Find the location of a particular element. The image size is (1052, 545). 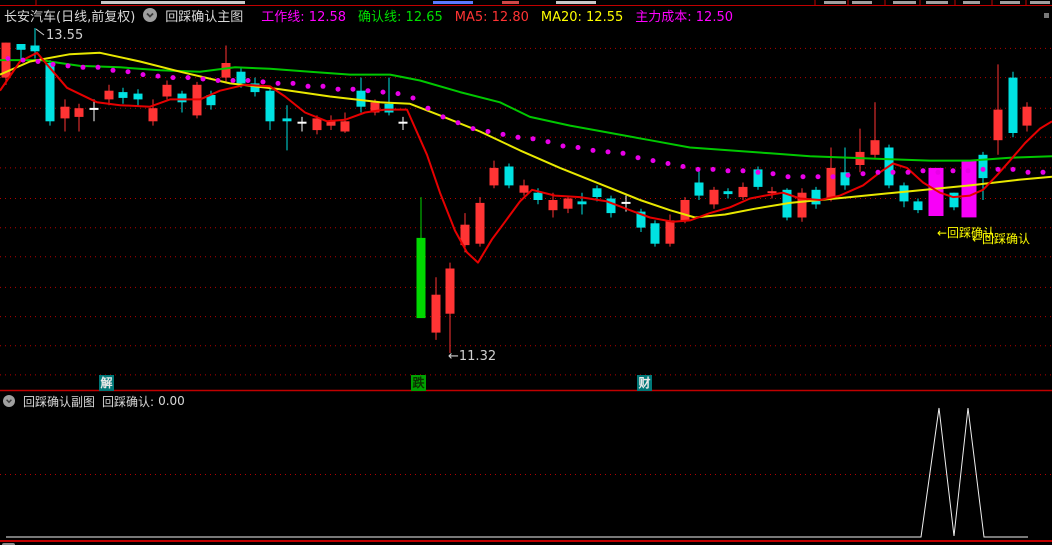

indicator-field: MA5: 12.80 is located at coordinates (491, 17).